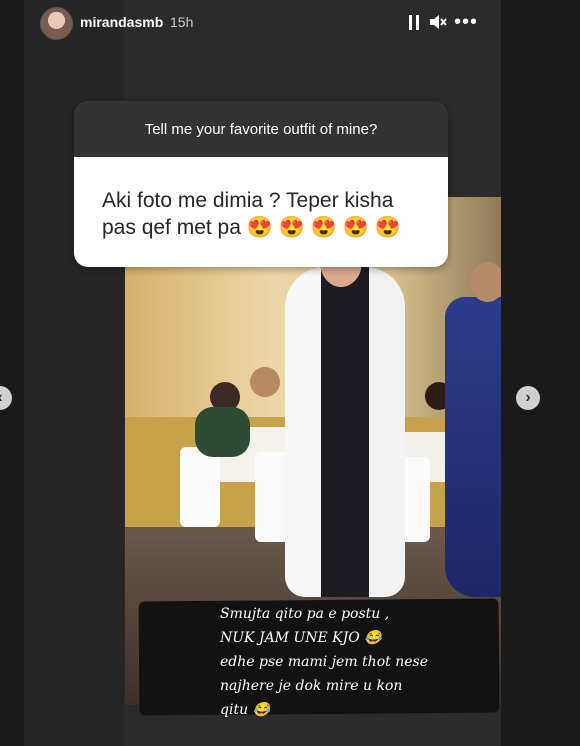 The image size is (580, 746). Describe the element at coordinates (121, 22) in the screenshot. I see `username: mirandasmb` at that location.